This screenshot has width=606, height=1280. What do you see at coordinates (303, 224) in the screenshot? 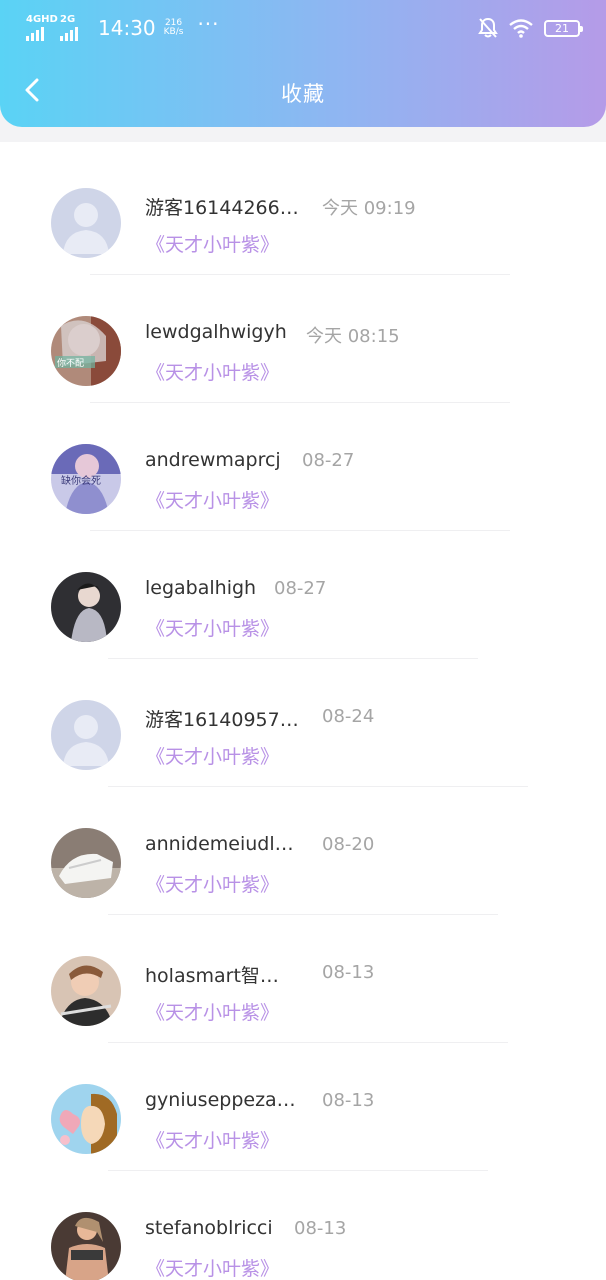
I see `list-item: 游客16144266… 今天 09:19 《天才小叶紫》` at bounding box center [303, 224].